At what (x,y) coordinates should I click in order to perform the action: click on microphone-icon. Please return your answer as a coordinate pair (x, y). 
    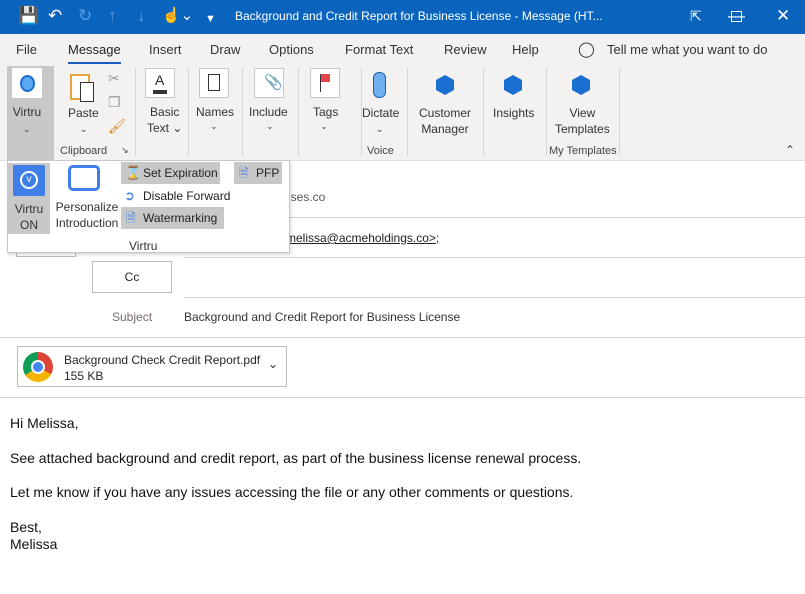
    Looking at the image, I should click on (379, 85).